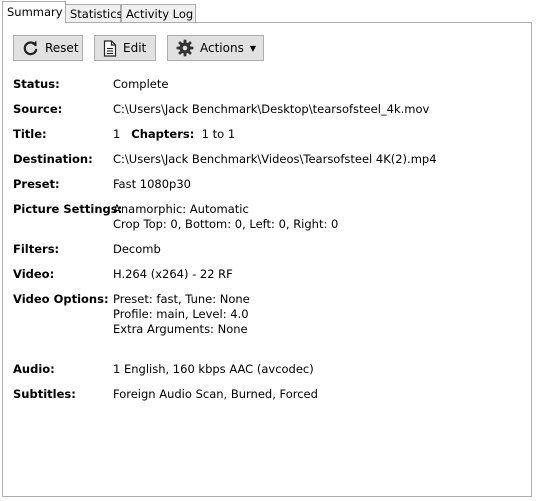 The height and width of the screenshot is (501, 536). What do you see at coordinates (62, 48) in the screenshot?
I see `reset-label: Reset` at bounding box center [62, 48].